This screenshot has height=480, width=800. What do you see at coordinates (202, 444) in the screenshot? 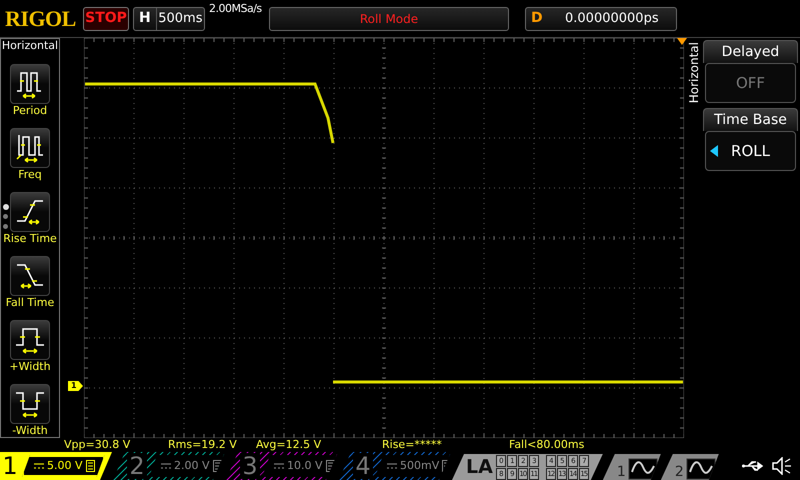
I see `measurement-readout: Rms=19.2 V` at bounding box center [202, 444].